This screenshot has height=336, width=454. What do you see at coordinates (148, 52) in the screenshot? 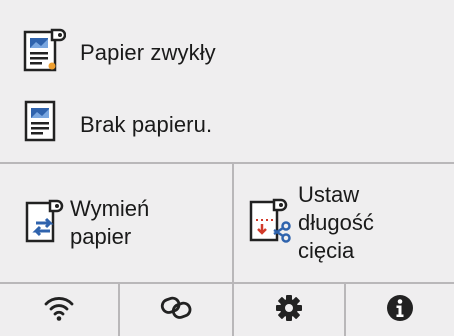
I see `media-type-label: Papier zwykły` at bounding box center [148, 52].